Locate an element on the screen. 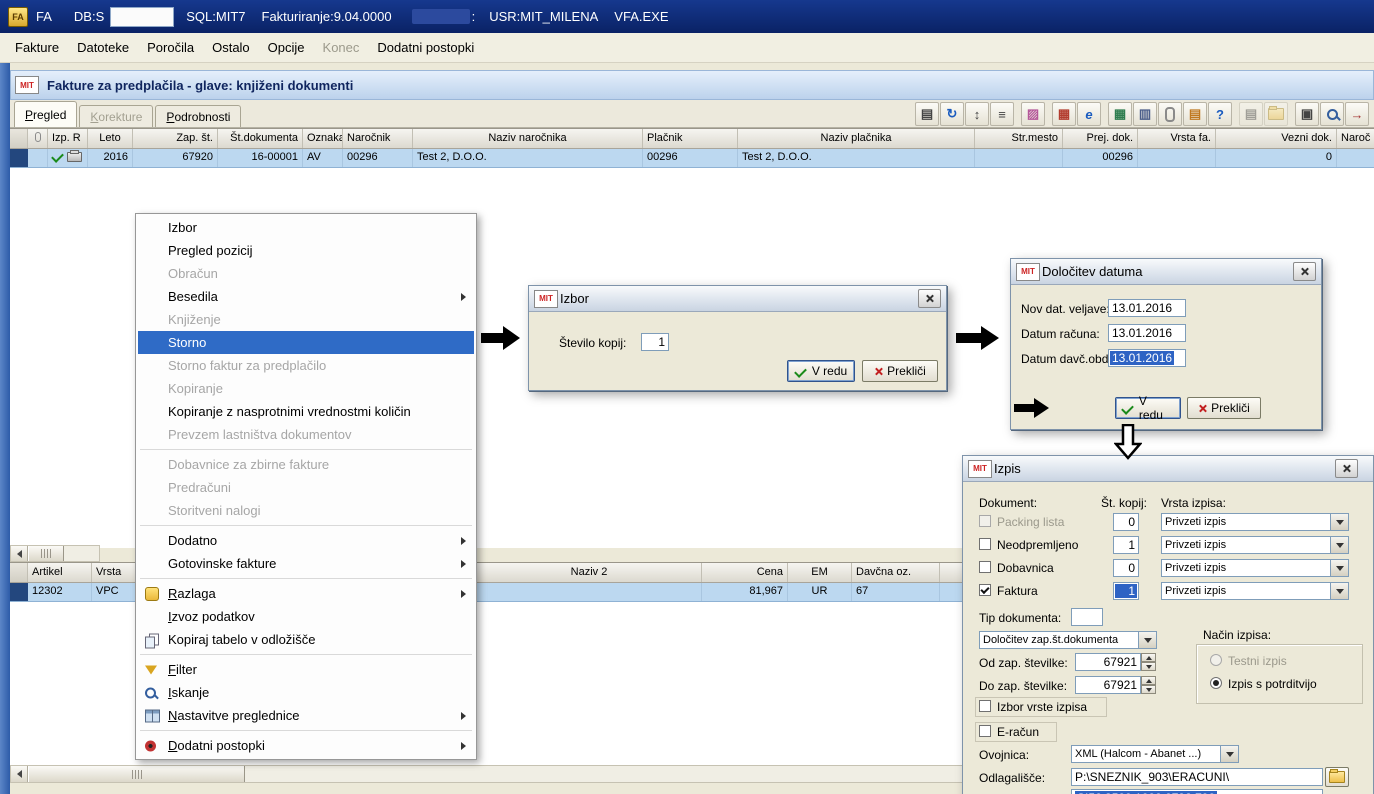 The image size is (1374, 794). browse-folder-button is located at coordinates (1337, 777).